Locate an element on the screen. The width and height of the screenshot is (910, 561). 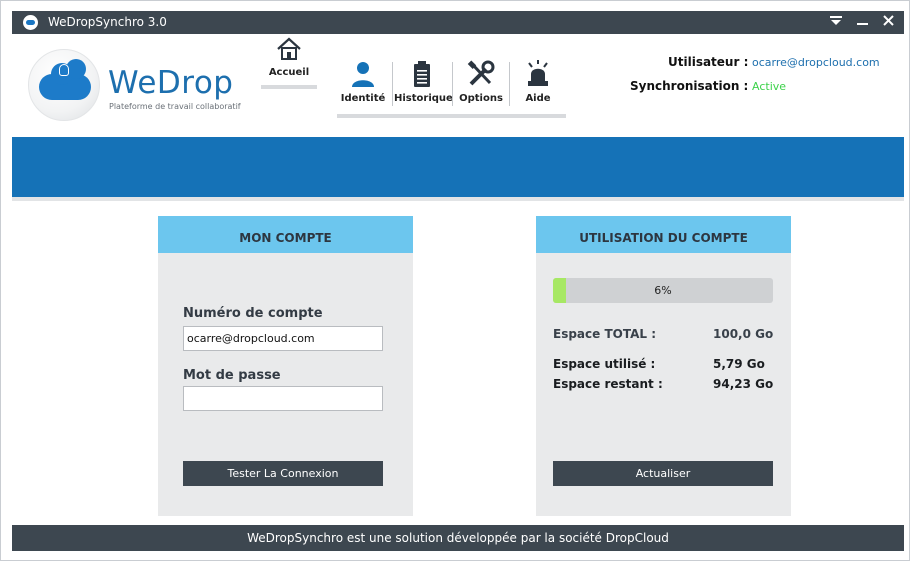
minimize-button is located at coordinates (862, 22).